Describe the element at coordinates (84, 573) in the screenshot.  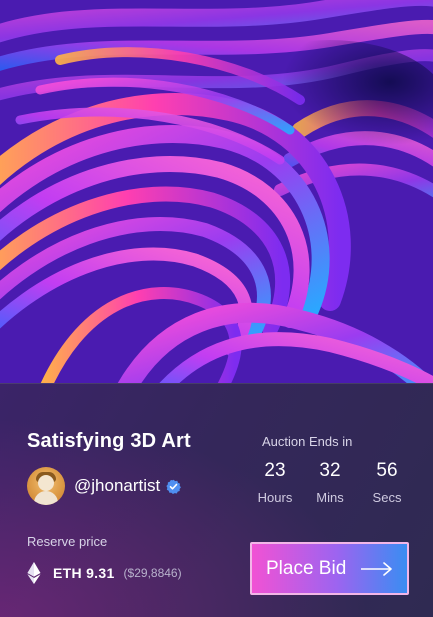
I see `eth-amount: ETH 9.31` at that location.